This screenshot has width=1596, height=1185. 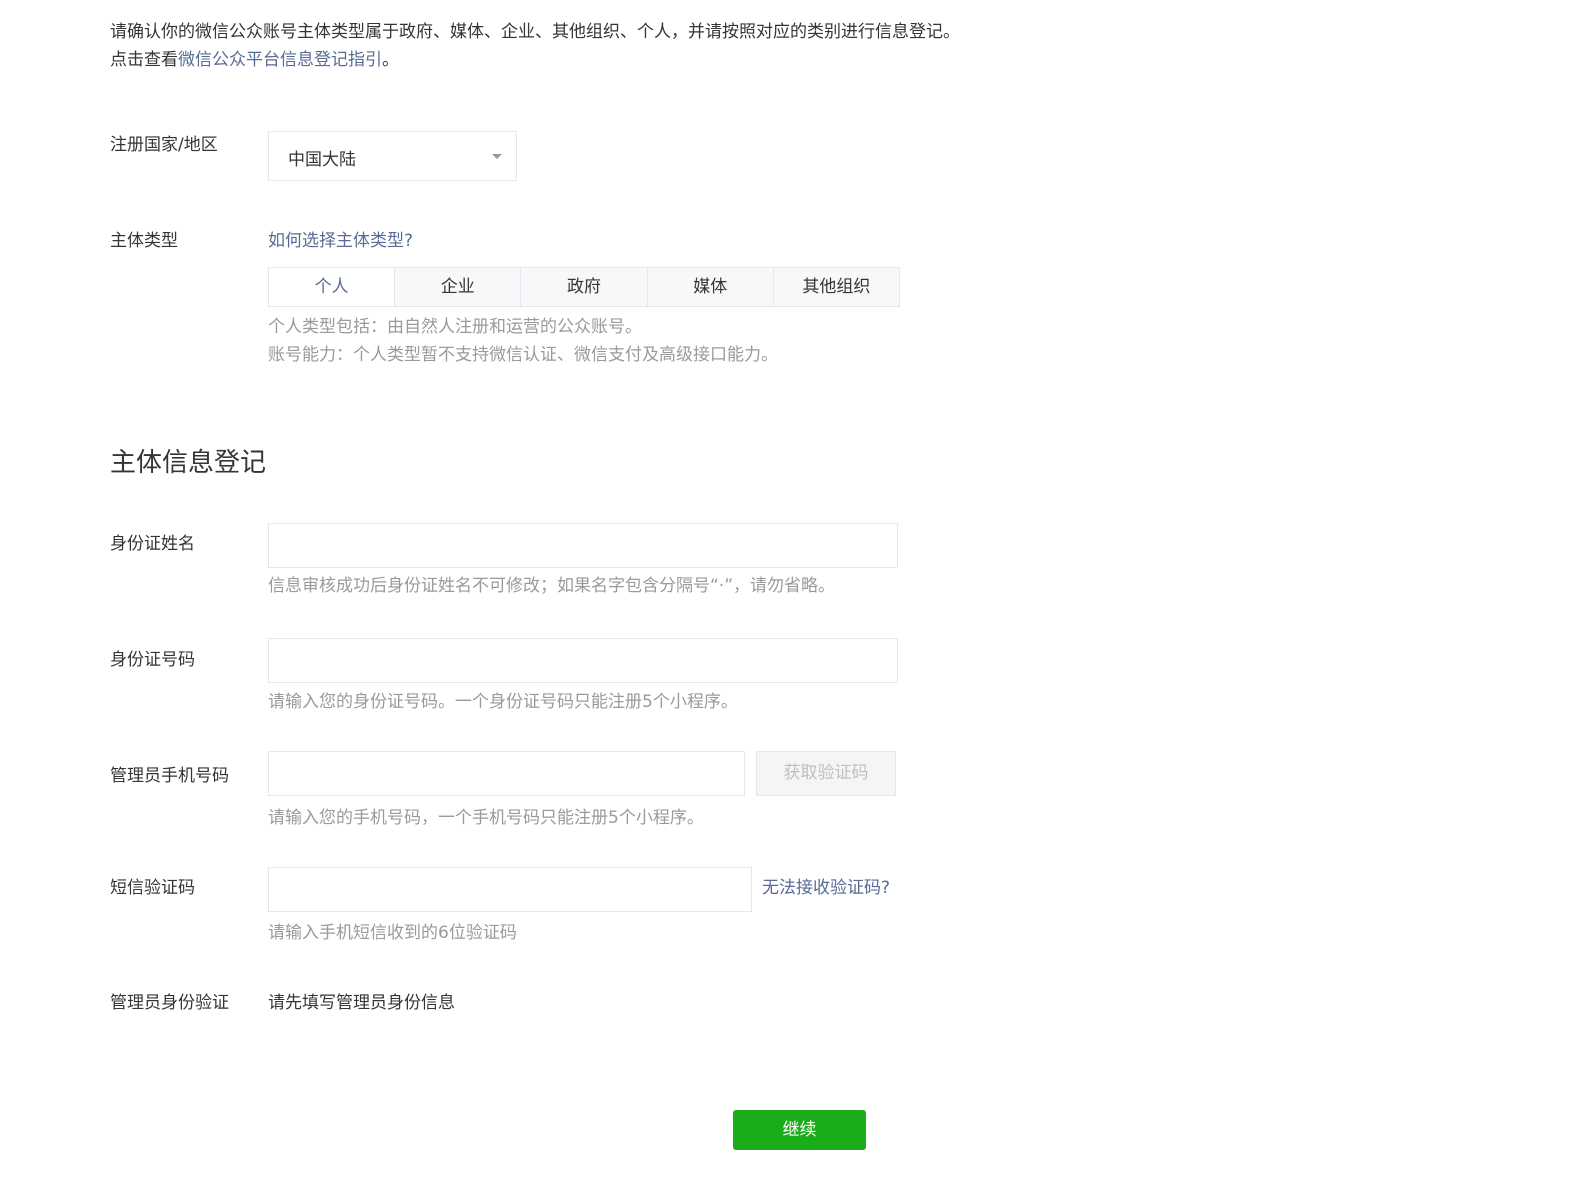 What do you see at coordinates (322, 160) in the screenshot?
I see `region-selected-value: 中国大陆` at bounding box center [322, 160].